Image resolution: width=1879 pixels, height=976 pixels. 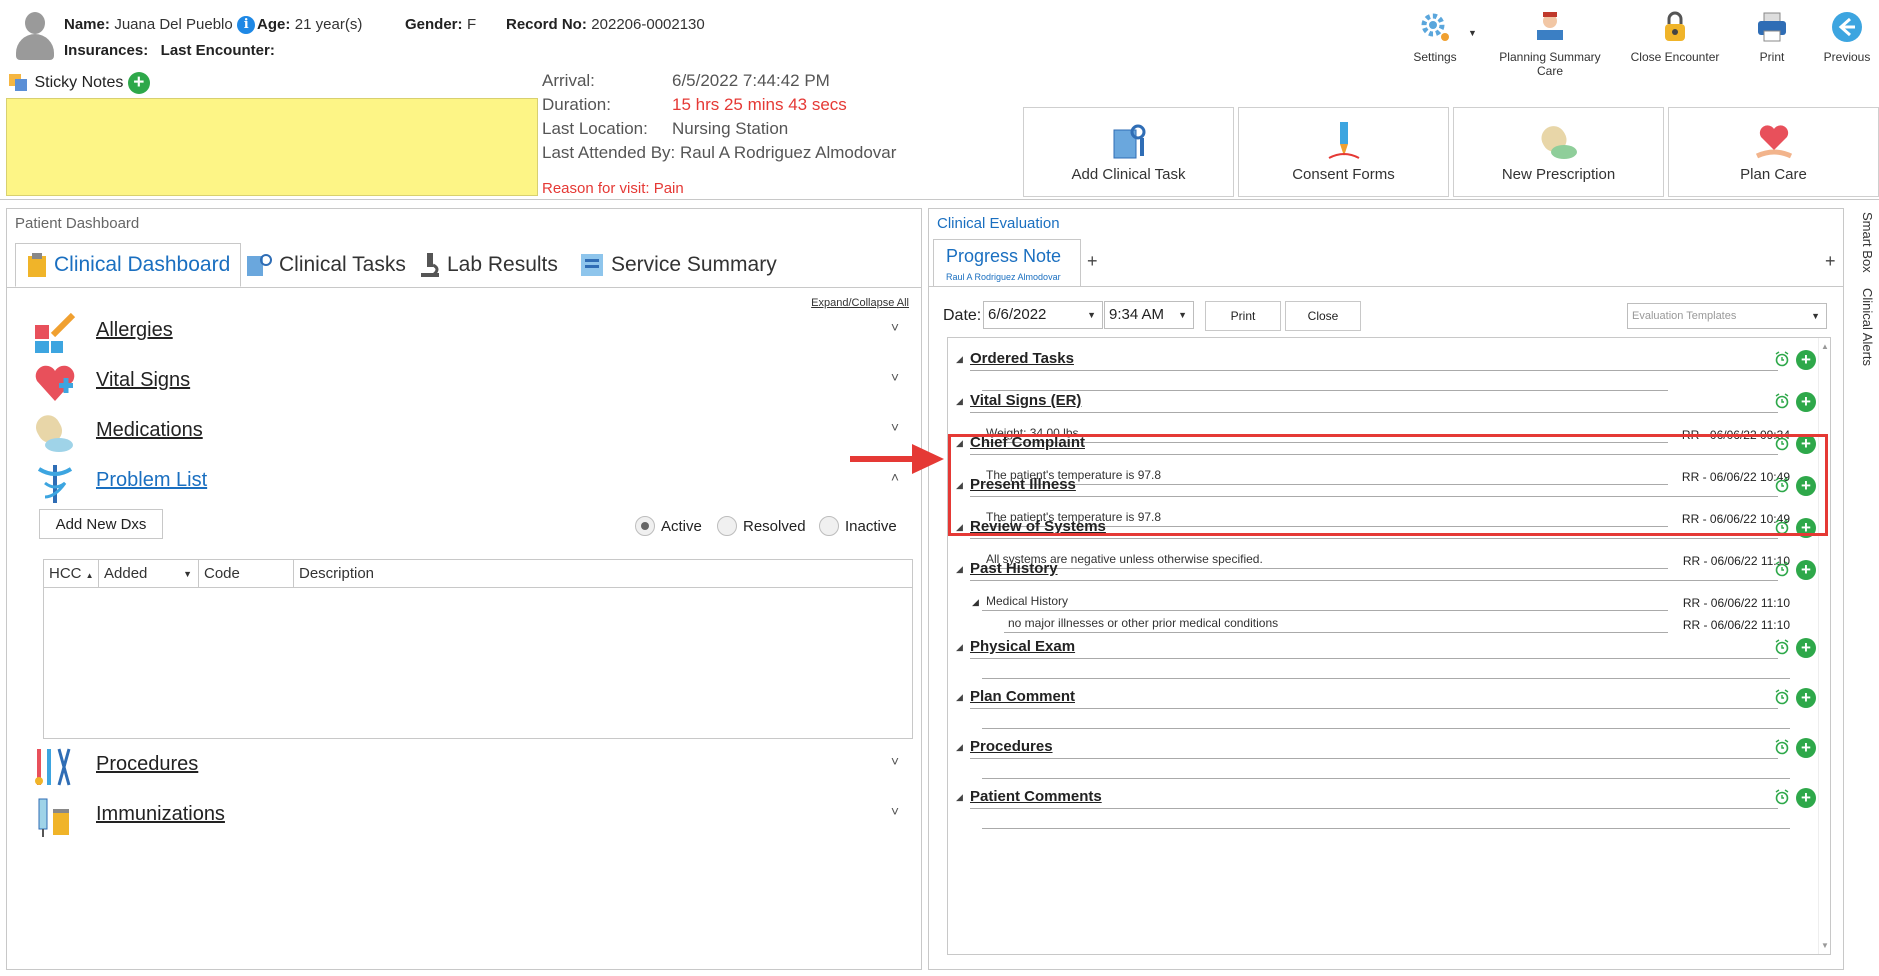 I want to click on consent-forms-button: Consent Forms, so click(x=1343, y=152).